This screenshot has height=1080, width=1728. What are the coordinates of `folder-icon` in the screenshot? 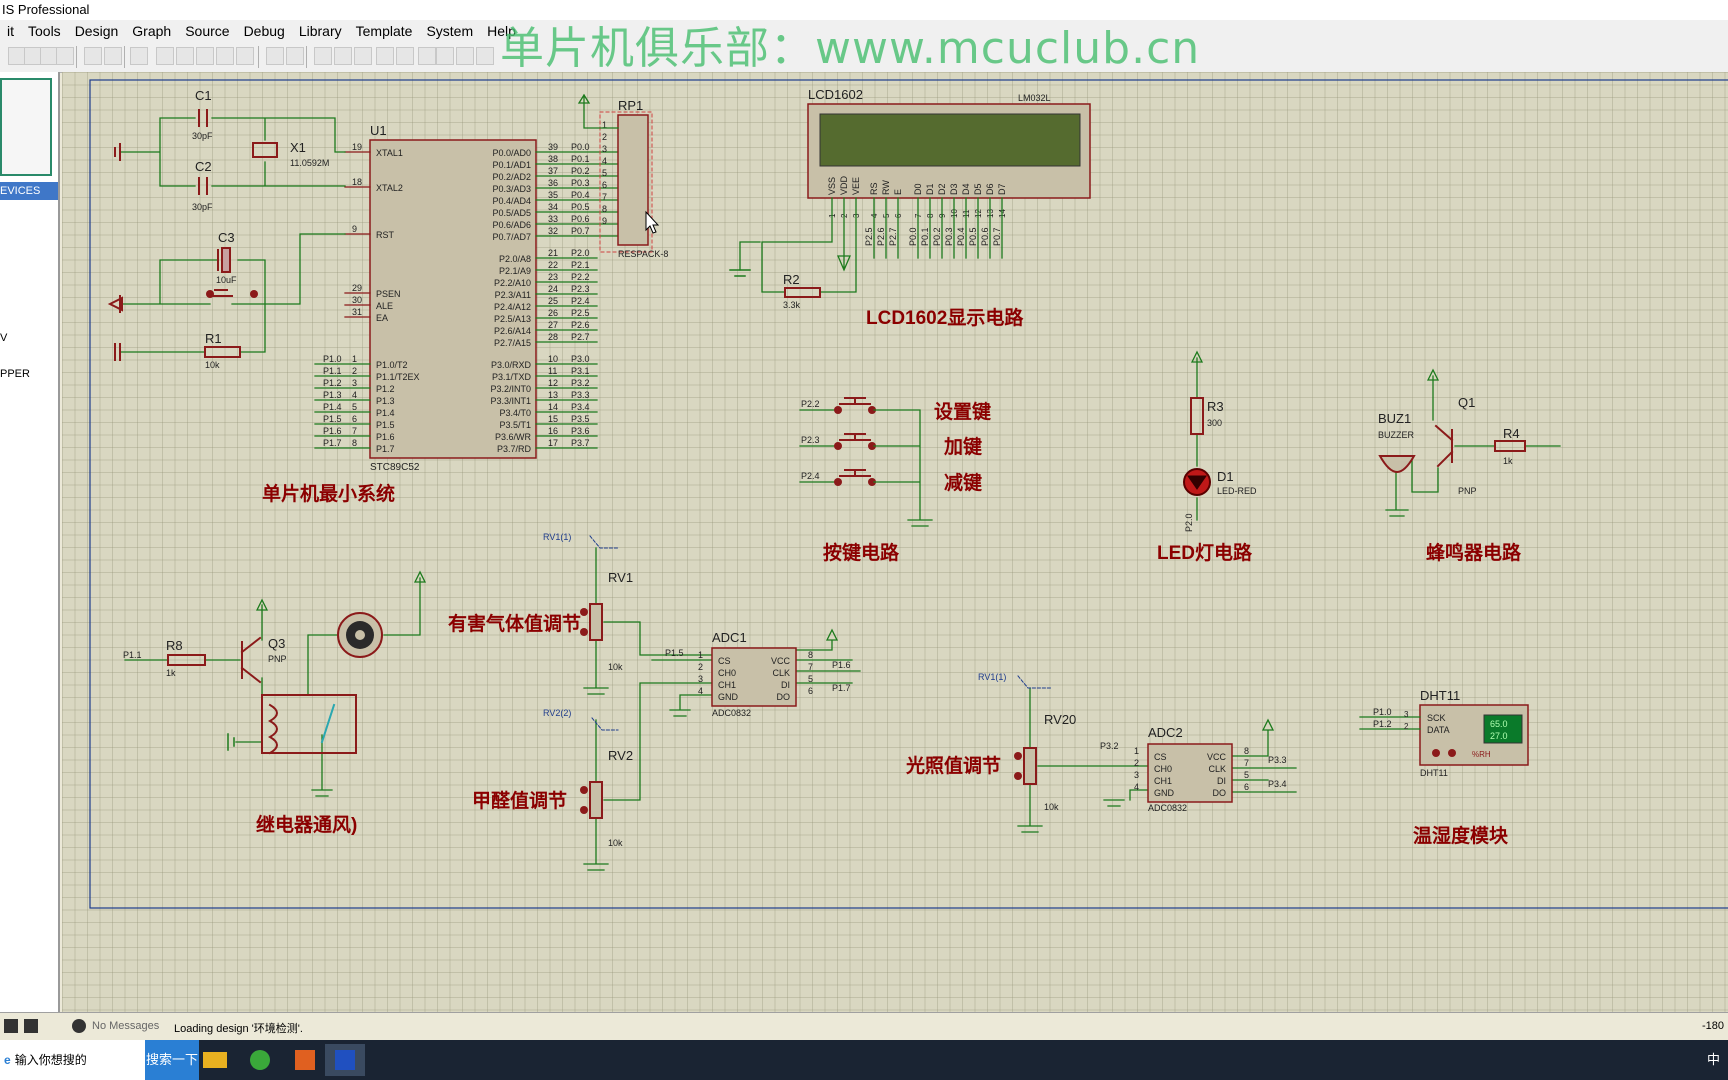 It's located at (215, 1060).